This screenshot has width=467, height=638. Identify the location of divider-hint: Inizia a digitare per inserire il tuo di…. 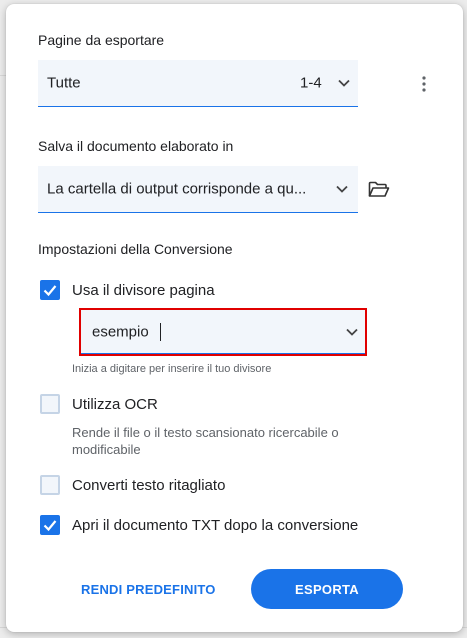
(172, 369).